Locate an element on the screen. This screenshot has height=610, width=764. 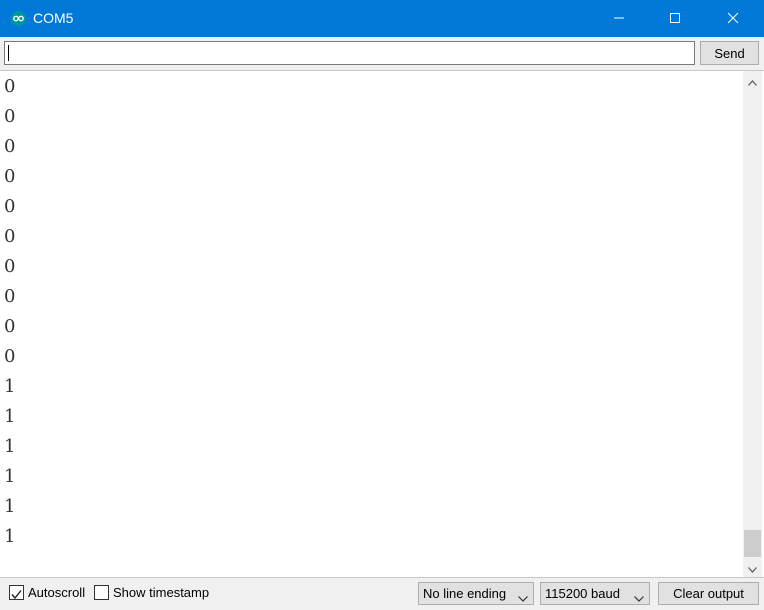
scroll-thumb is located at coordinates (752, 543).